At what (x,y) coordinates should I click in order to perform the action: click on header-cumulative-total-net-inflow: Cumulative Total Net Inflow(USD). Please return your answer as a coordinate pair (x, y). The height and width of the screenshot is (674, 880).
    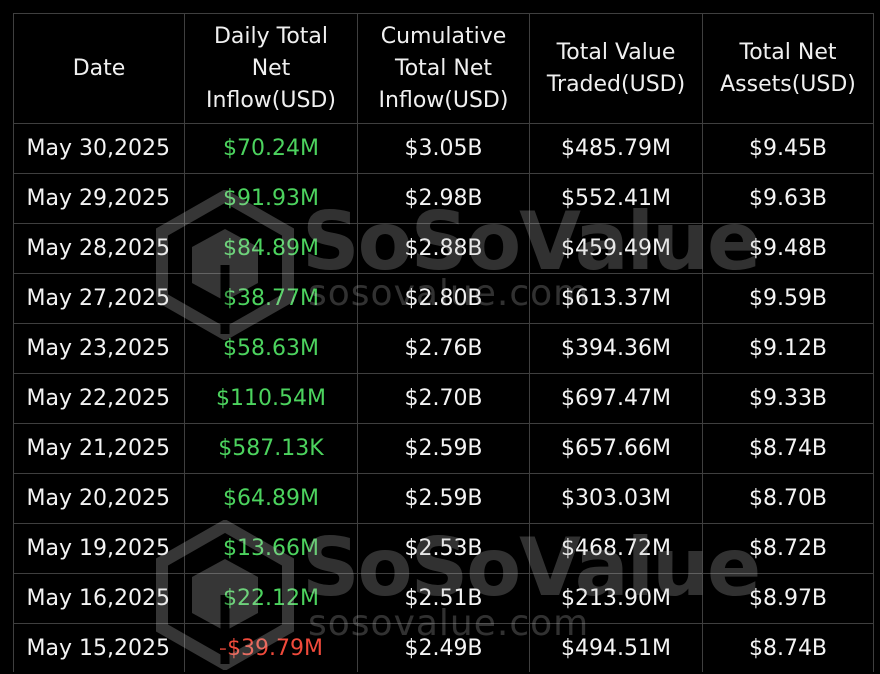
    Looking at the image, I should click on (443, 68).